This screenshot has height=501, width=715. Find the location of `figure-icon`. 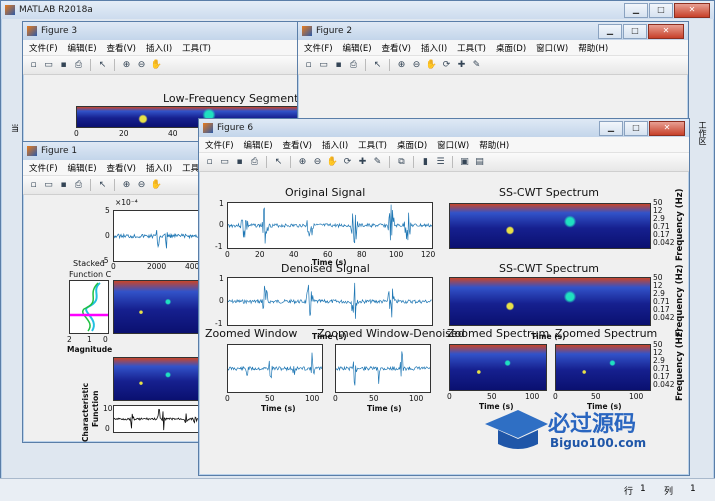

figure-icon is located at coordinates (32, 151).